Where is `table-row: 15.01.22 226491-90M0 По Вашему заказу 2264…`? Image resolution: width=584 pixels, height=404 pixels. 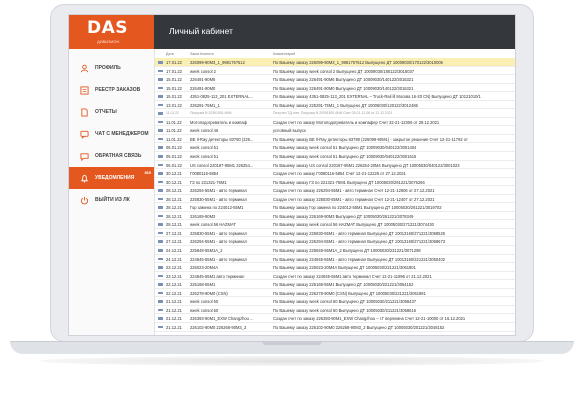
table-row: 15.01.22 226491-90M0 По Вашему заказу 2264… is located at coordinates (335, 88).